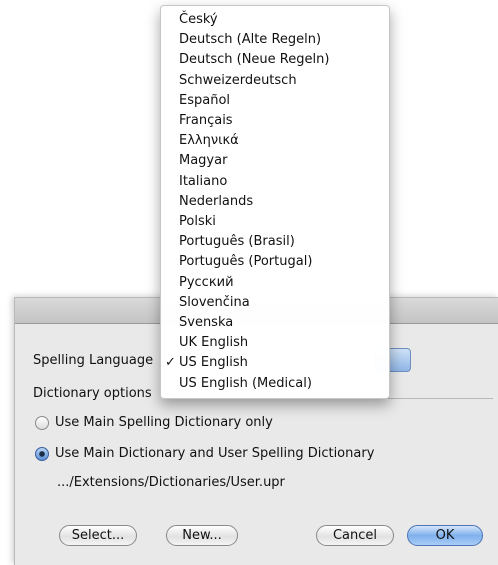  What do you see at coordinates (206, 322) in the screenshot?
I see `menu-item-label: Svenska` at bounding box center [206, 322].